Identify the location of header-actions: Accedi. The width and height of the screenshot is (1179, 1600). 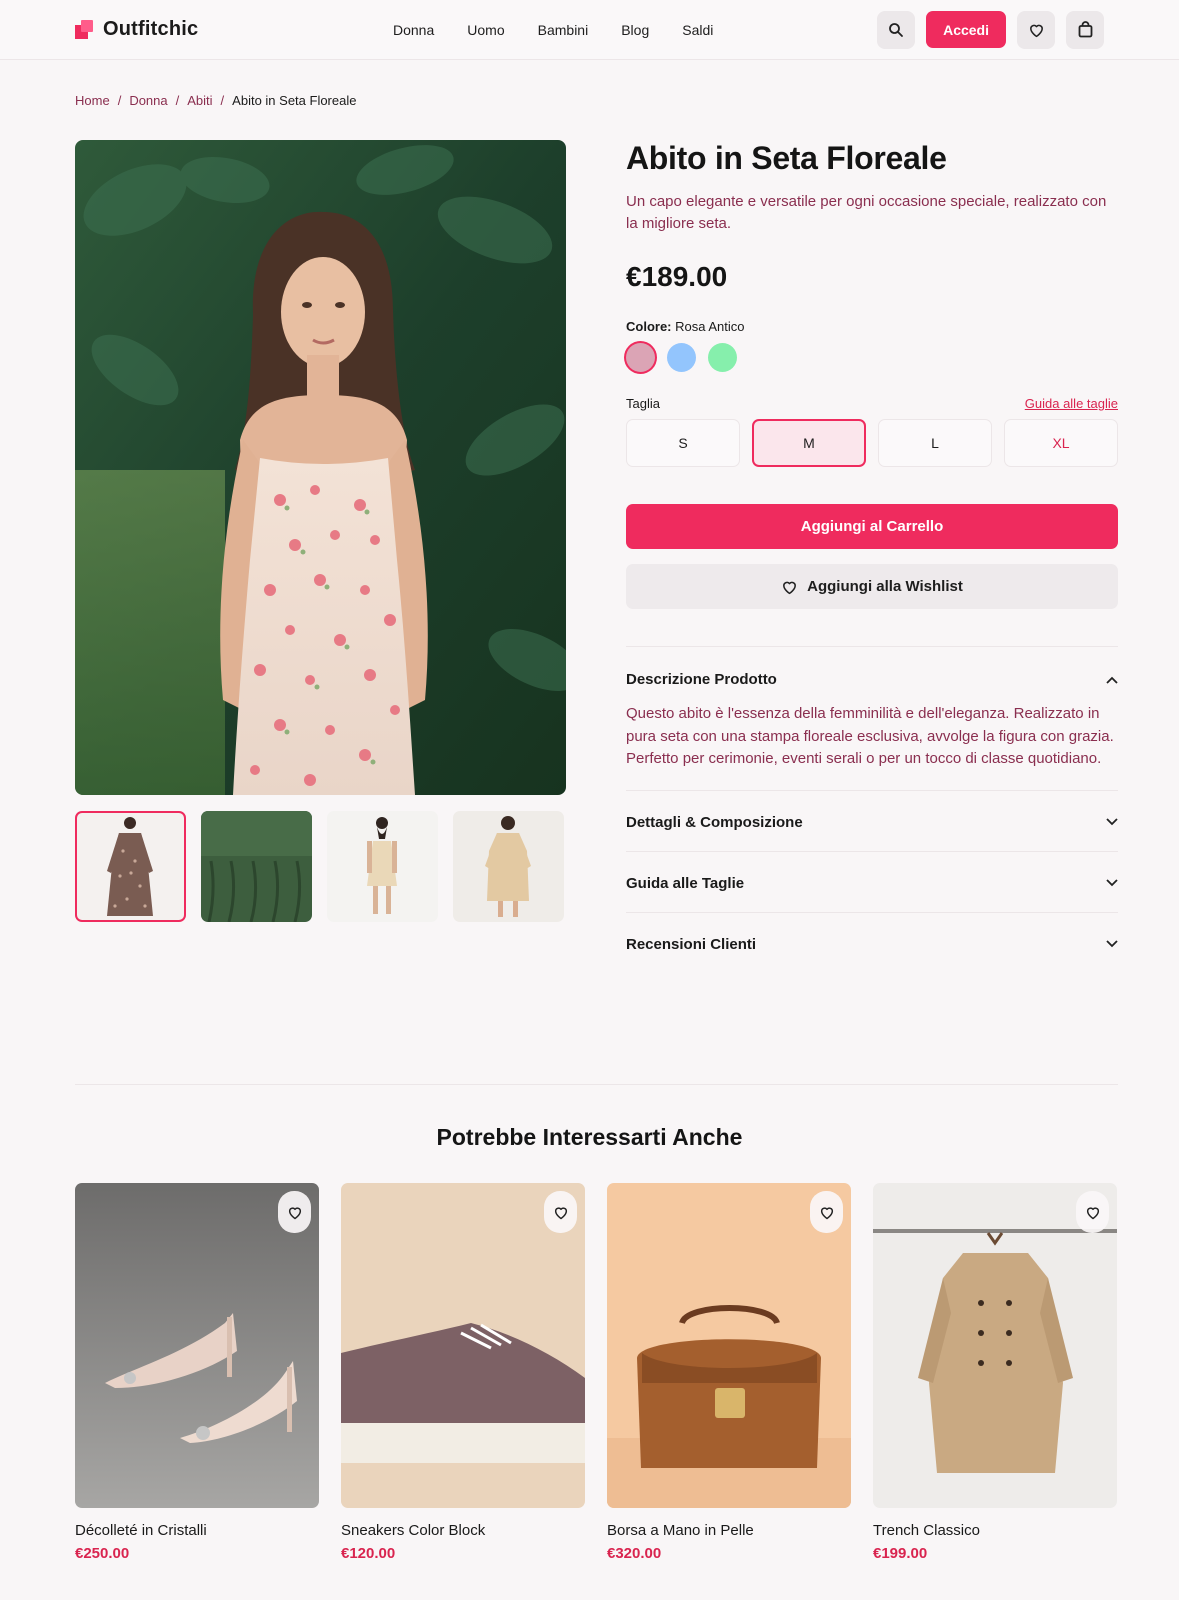
(990, 29).